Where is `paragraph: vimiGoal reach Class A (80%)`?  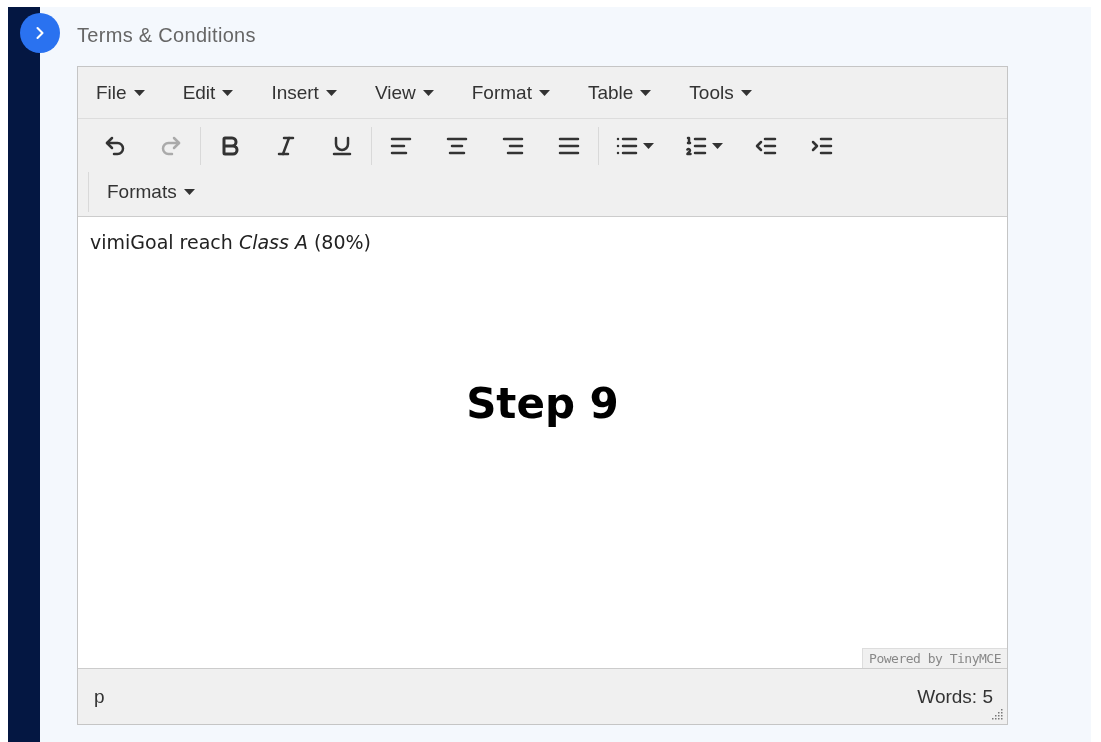 paragraph: vimiGoal reach Class A (80%) is located at coordinates (230, 242).